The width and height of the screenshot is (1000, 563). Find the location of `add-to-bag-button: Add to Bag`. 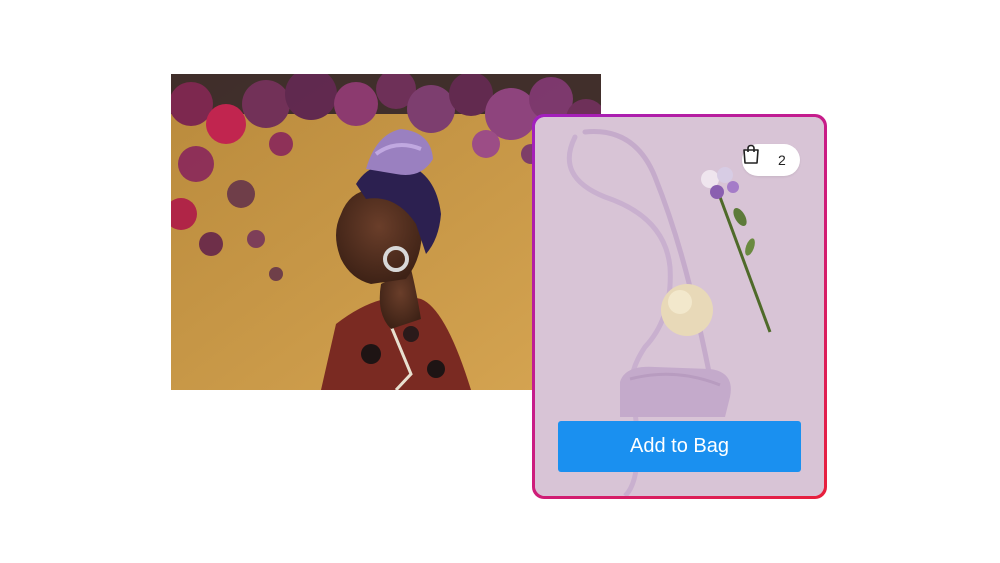

add-to-bag-button: Add to Bag is located at coordinates (679, 446).